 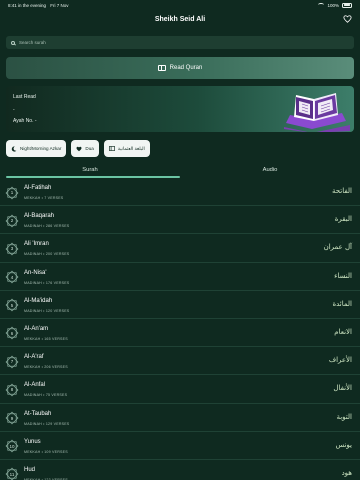 I want to click on search-input: Search surah, so click(x=180, y=42).